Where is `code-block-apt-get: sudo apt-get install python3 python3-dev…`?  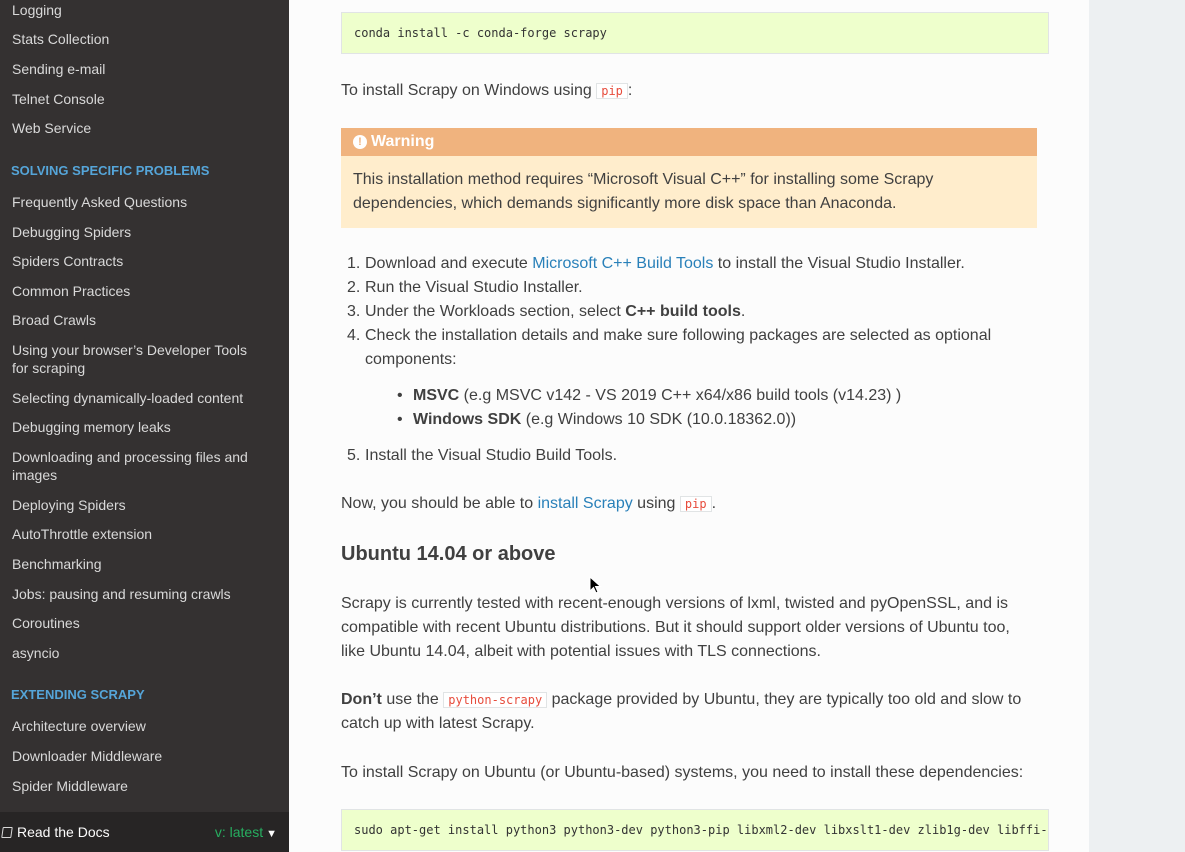 code-block-apt-get: sudo apt-get install python3 python3-dev… is located at coordinates (695, 830).